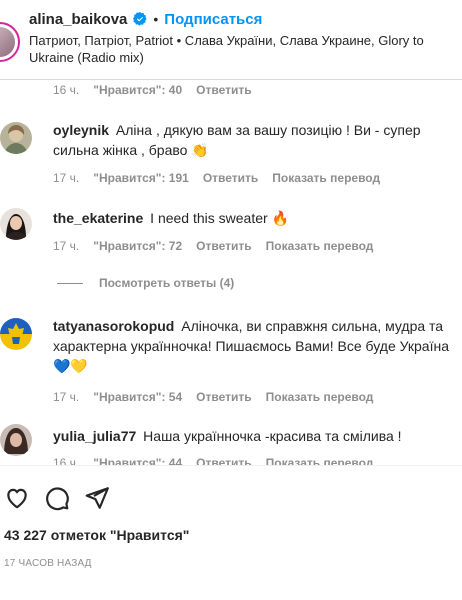 The width and height of the screenshot is (462, 600). I want to click on view-replies-button: Посмотреть ответы (4), so click(145, 283).